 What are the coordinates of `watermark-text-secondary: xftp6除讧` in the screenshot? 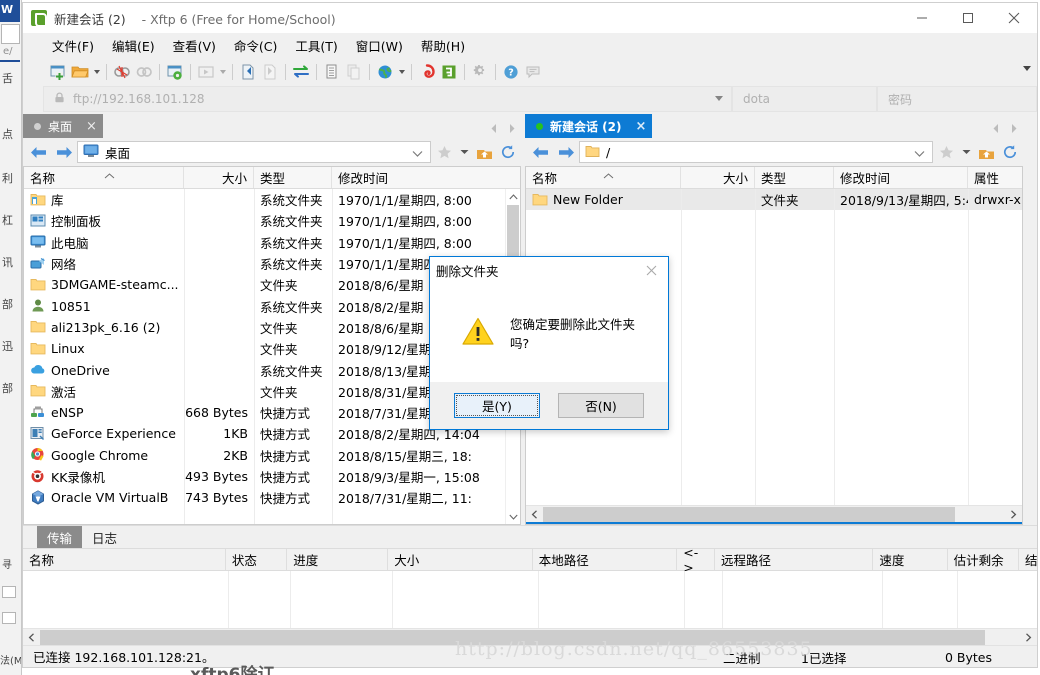 It's located at (232, 670).